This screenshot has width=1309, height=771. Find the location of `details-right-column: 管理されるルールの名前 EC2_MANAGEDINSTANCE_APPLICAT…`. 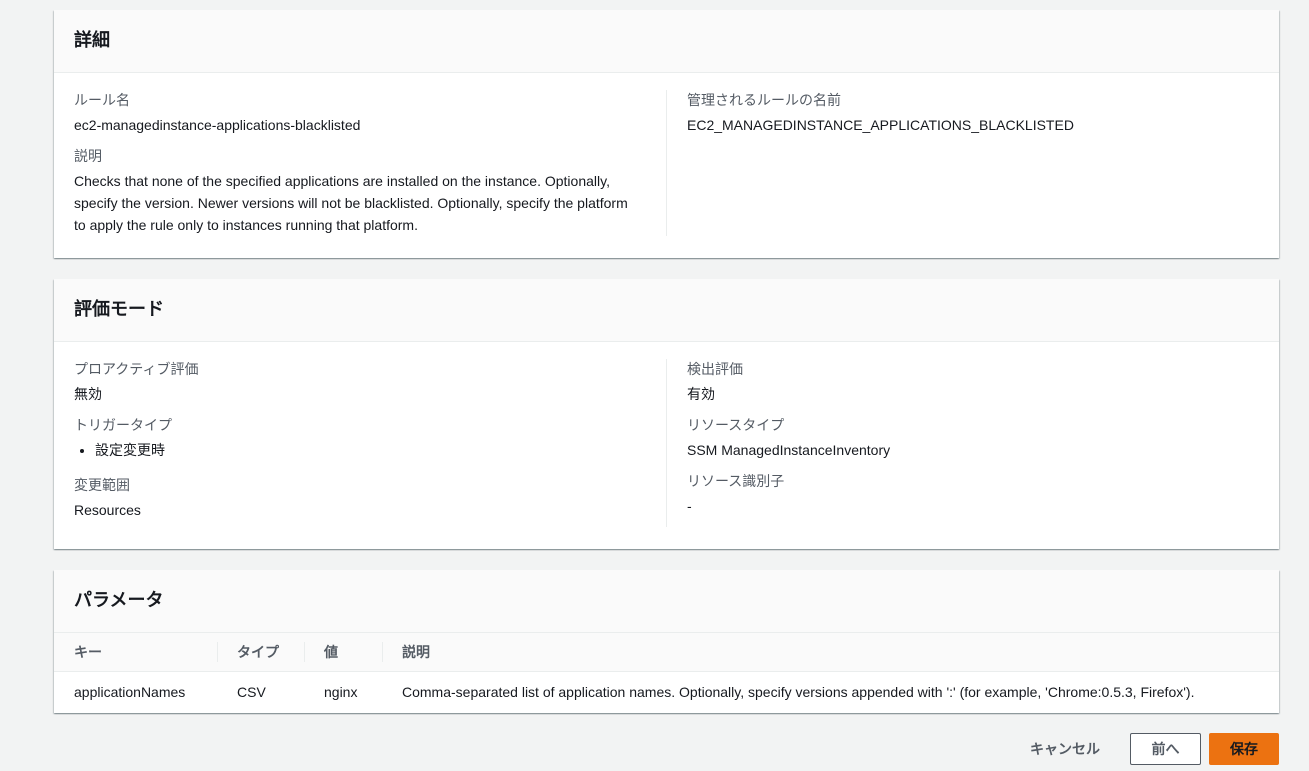

details-right-column: 管理されるルールの名前 EC2_MANAGEDINSTANCE_APPLICAT… is located at coordinates (972, 163).